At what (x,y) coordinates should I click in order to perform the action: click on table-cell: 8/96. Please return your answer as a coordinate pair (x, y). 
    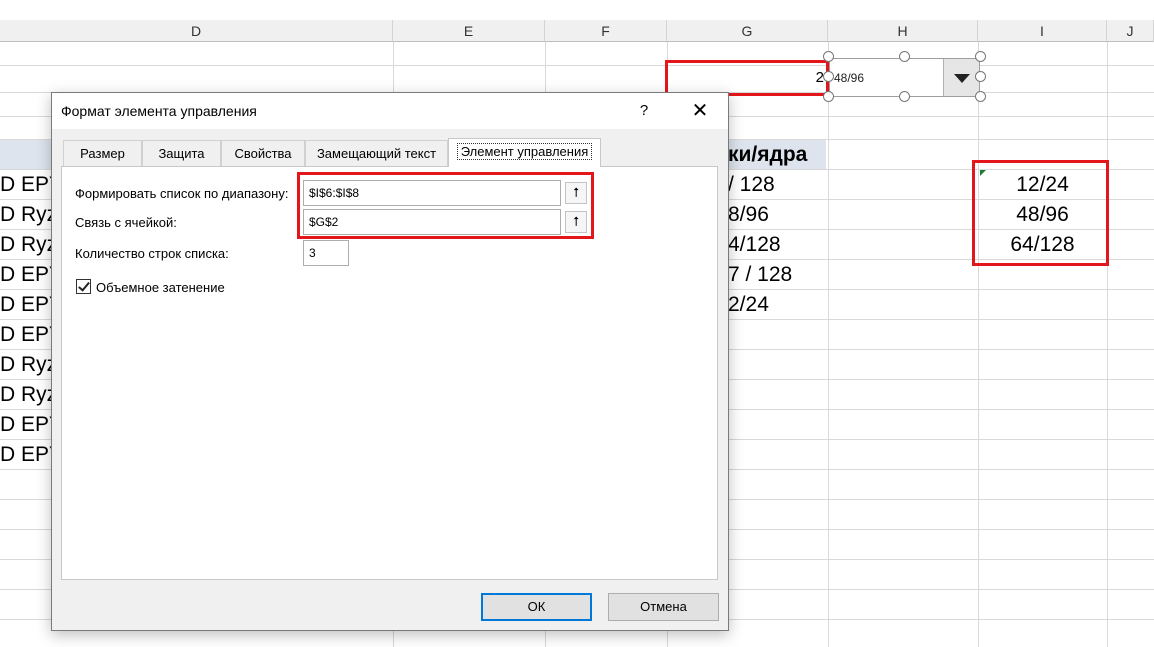
    Looking at the image, I should click on (777, 215).